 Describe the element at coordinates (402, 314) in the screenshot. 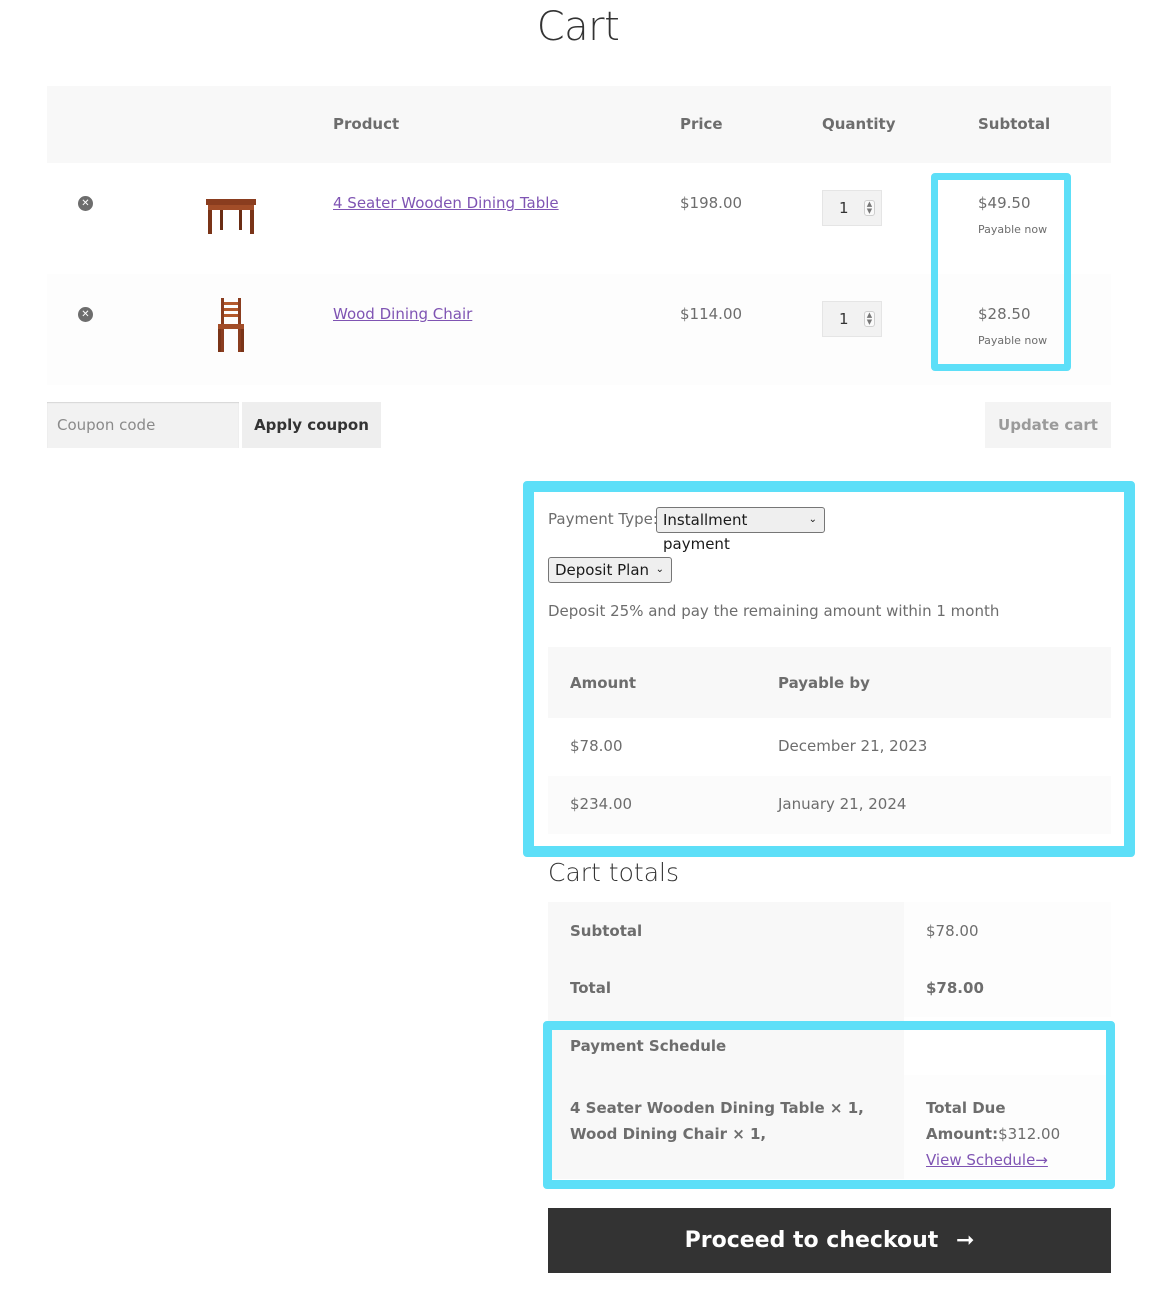

I see `product-link: Wood Dining Chair` at that location.